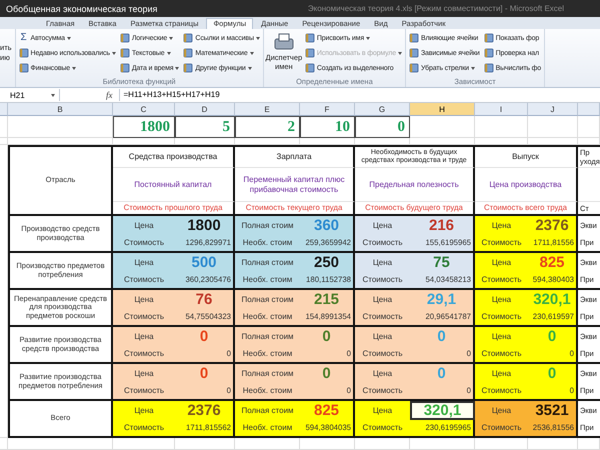 The image size is (600, 450). Describe the element at coordinates (442, 262) in the screenshot. I see `table-cell: 75` at that location.